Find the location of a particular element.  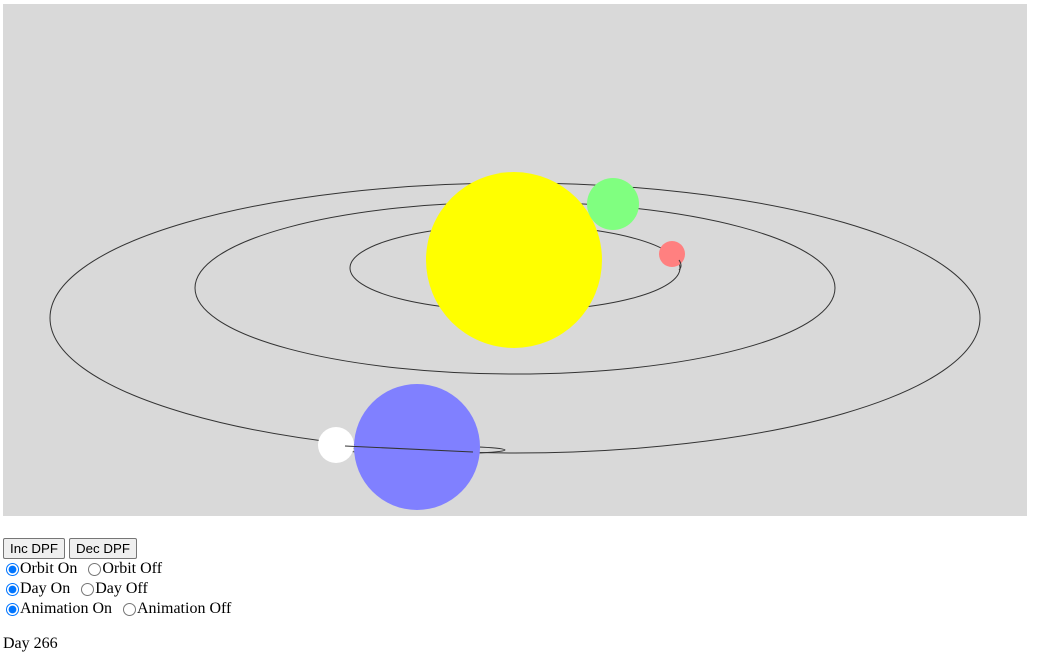

day-off-radio is located at coordinates (88, 589).